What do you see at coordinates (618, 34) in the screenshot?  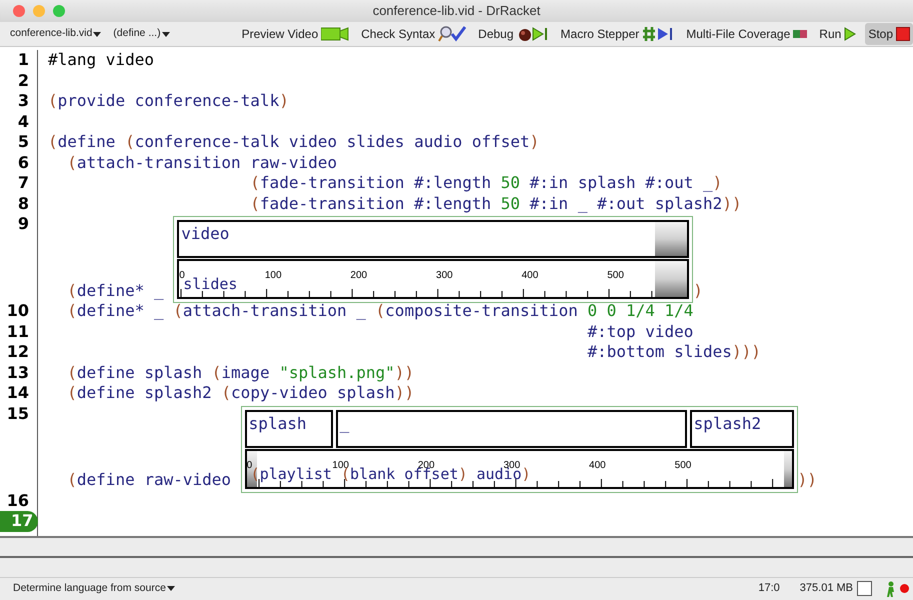 I see `toolbar-button: Macro Stepper` at bounding box center [618, 34].